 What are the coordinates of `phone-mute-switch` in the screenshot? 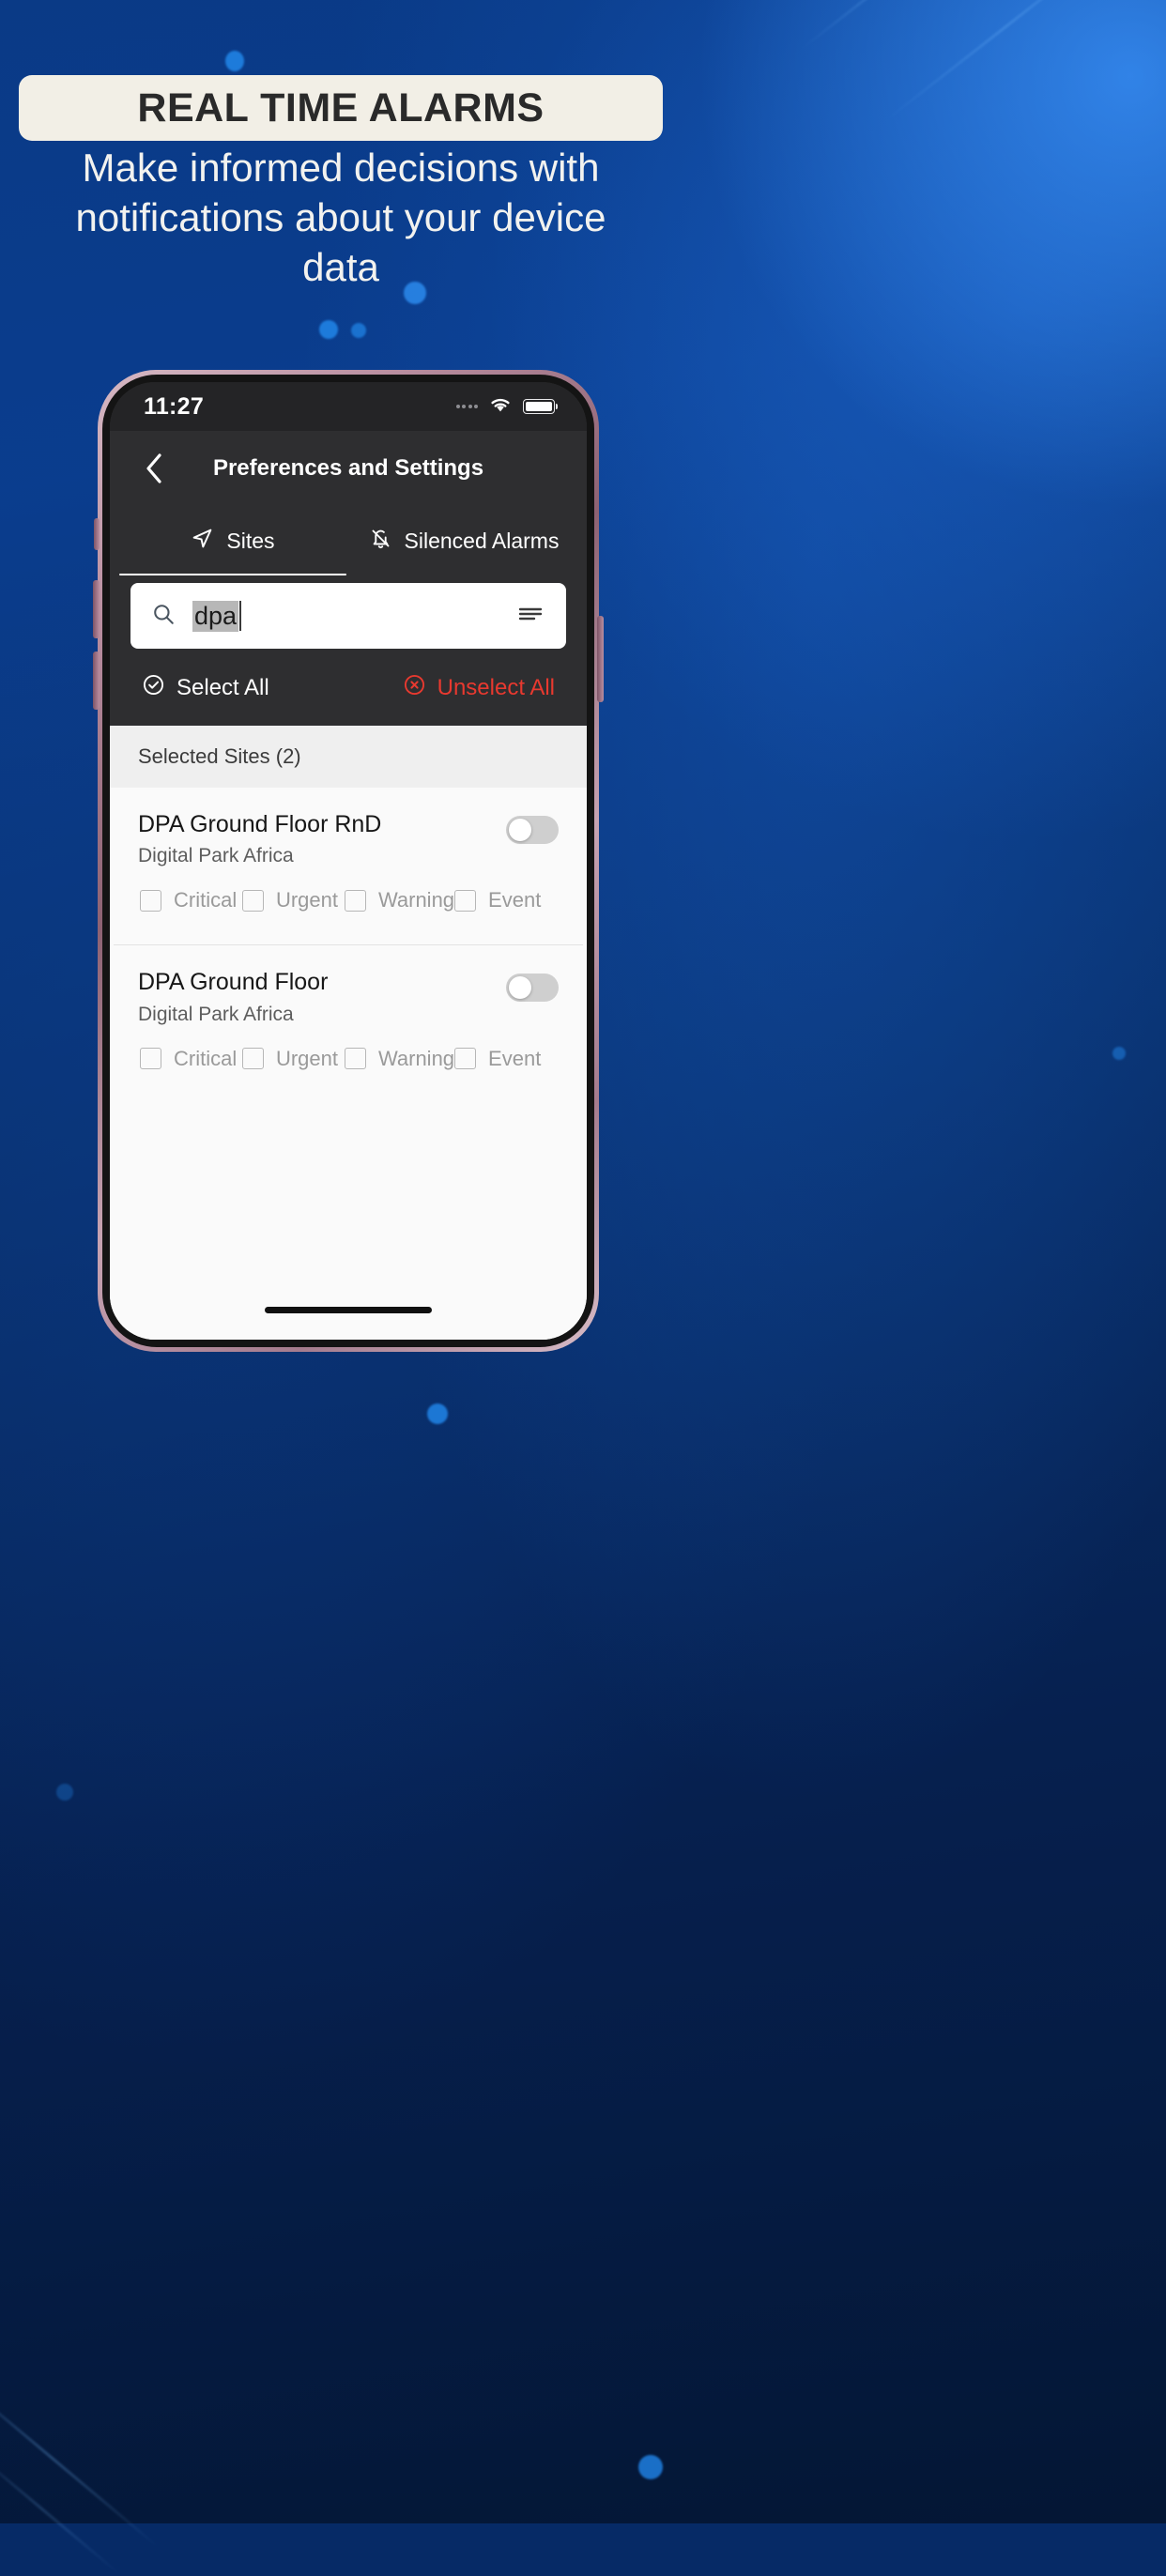 It's located at (97, 534).